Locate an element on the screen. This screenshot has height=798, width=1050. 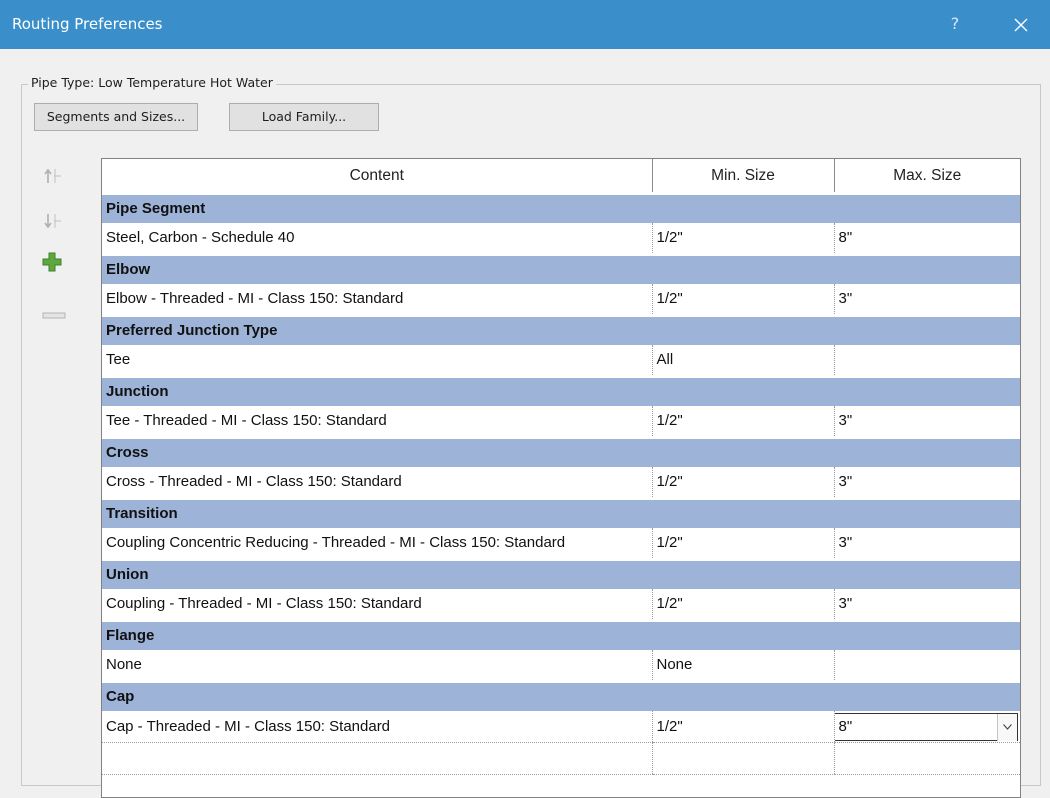
max-size-dropdown-cell: 8" is located at coordinates (926, 726).